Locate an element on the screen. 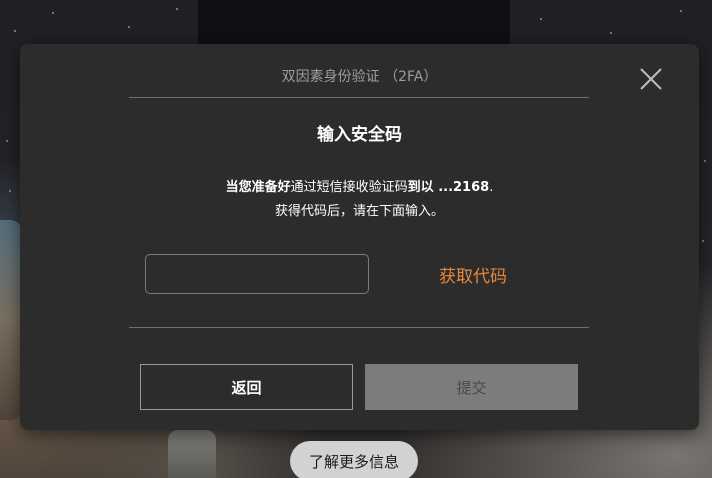 This screenshot has width=712, height=478. instruction-phone-text: 到以 ...2168 is located at coordinates (448, 187).